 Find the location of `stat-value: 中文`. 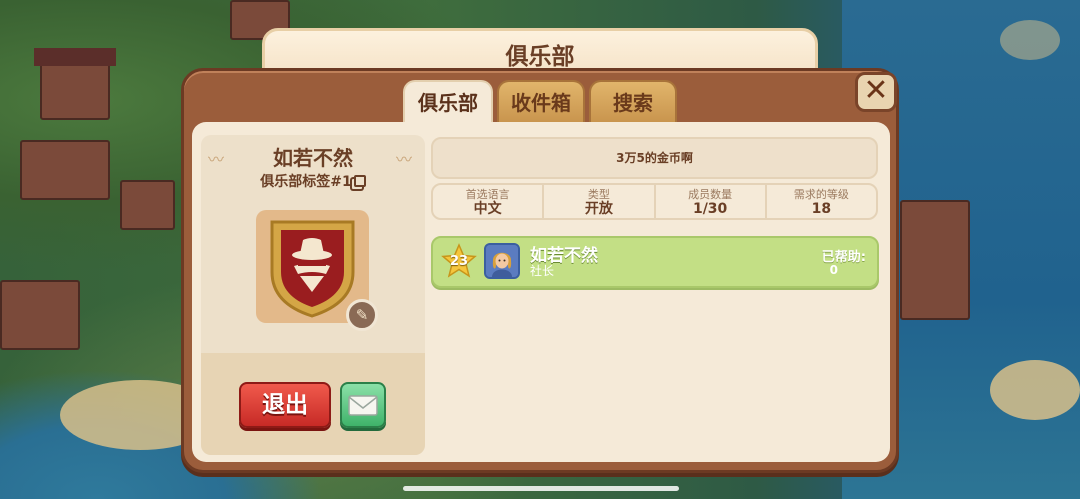

stat-value: 中文 is located at coordinates (487, 209).